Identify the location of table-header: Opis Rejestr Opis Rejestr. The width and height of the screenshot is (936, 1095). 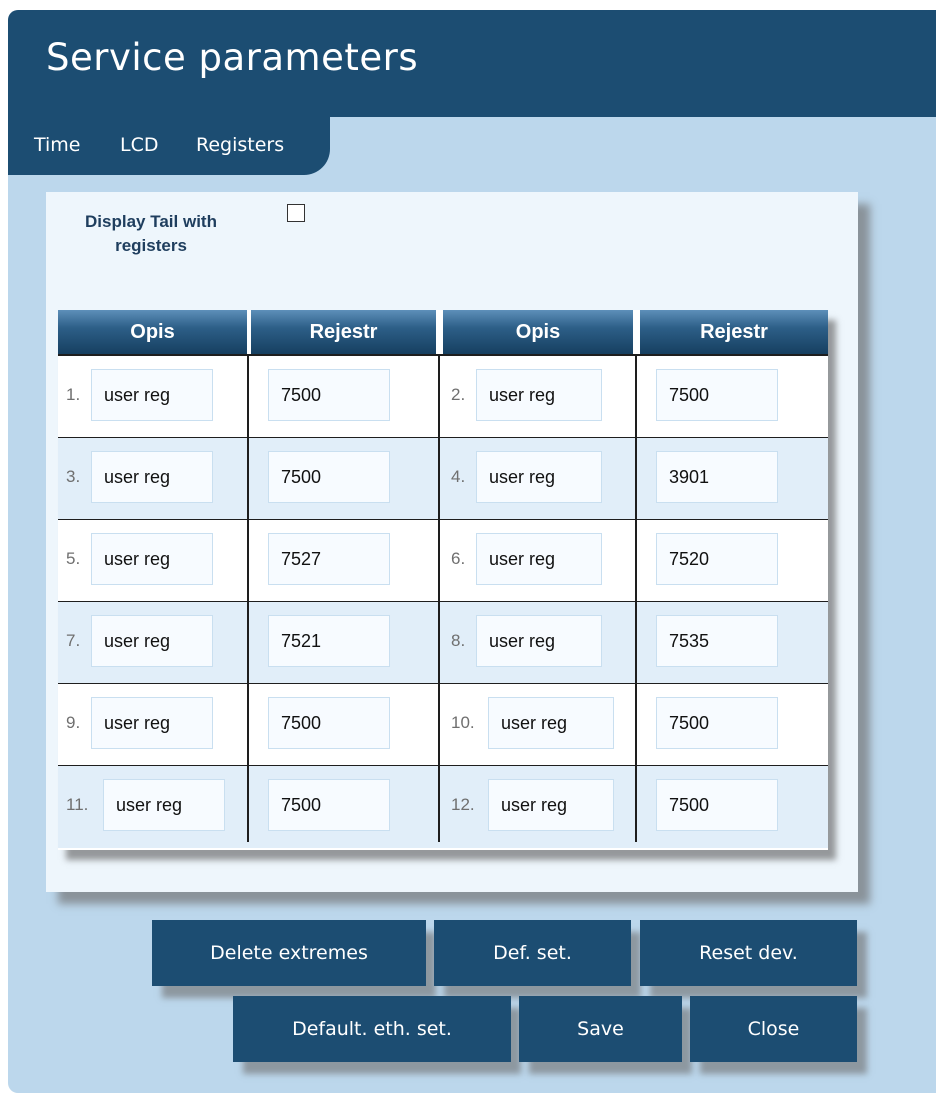
(443, 333).